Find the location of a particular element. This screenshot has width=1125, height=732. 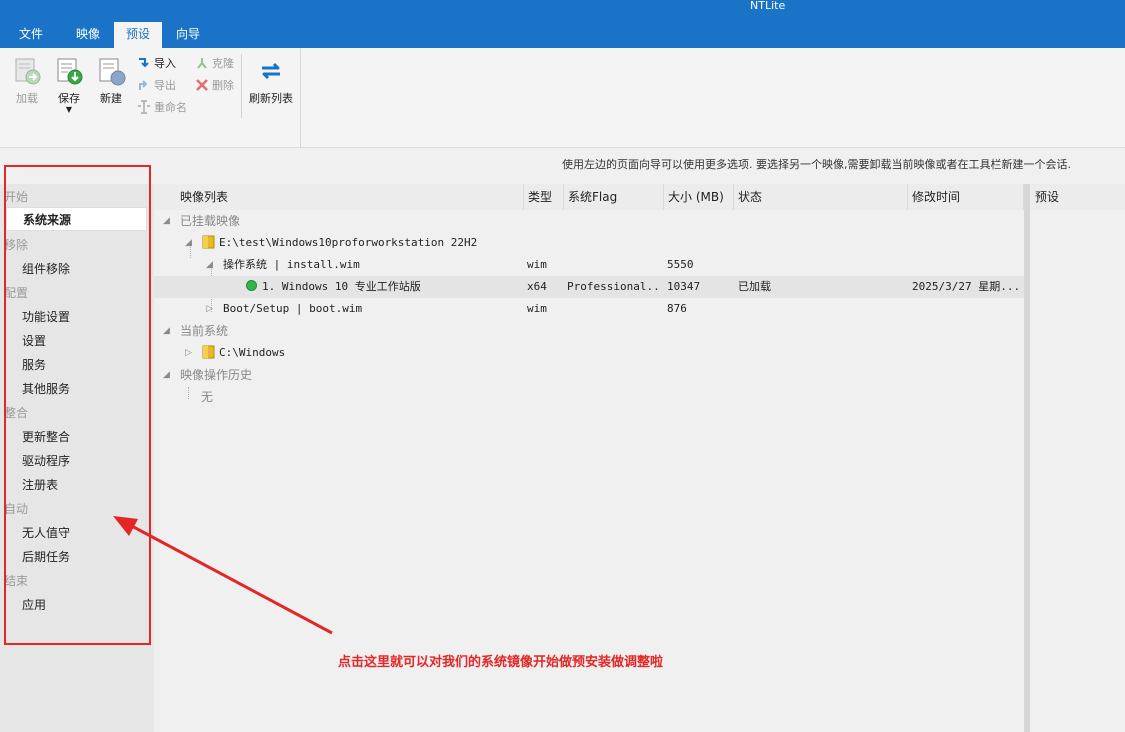

group-label-mounted: 已挂载映像 is located at coordinates (210, 221).